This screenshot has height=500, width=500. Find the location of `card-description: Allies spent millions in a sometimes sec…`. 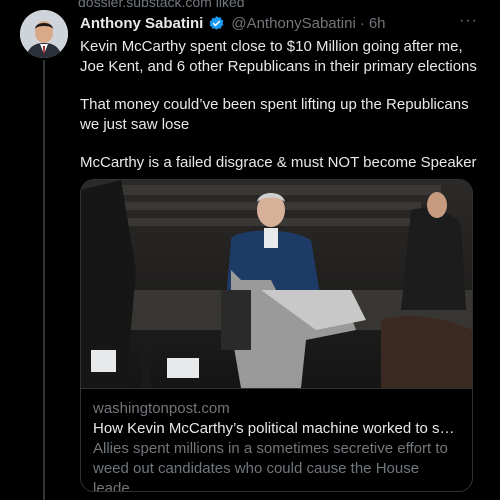

card-description: Allies spent millions in a sometimes sec… is located at coordinates (270, 466).